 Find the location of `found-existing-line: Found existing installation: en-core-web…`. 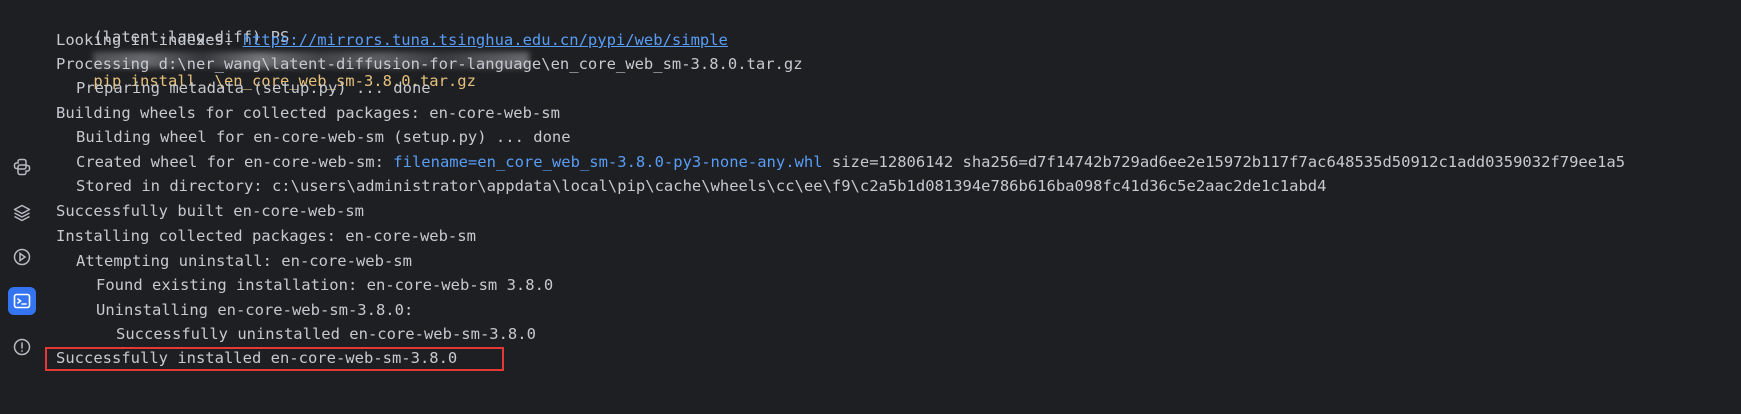

found-existing-line: Found existing installation: en-core-web… is located at coordinates (325, 285).